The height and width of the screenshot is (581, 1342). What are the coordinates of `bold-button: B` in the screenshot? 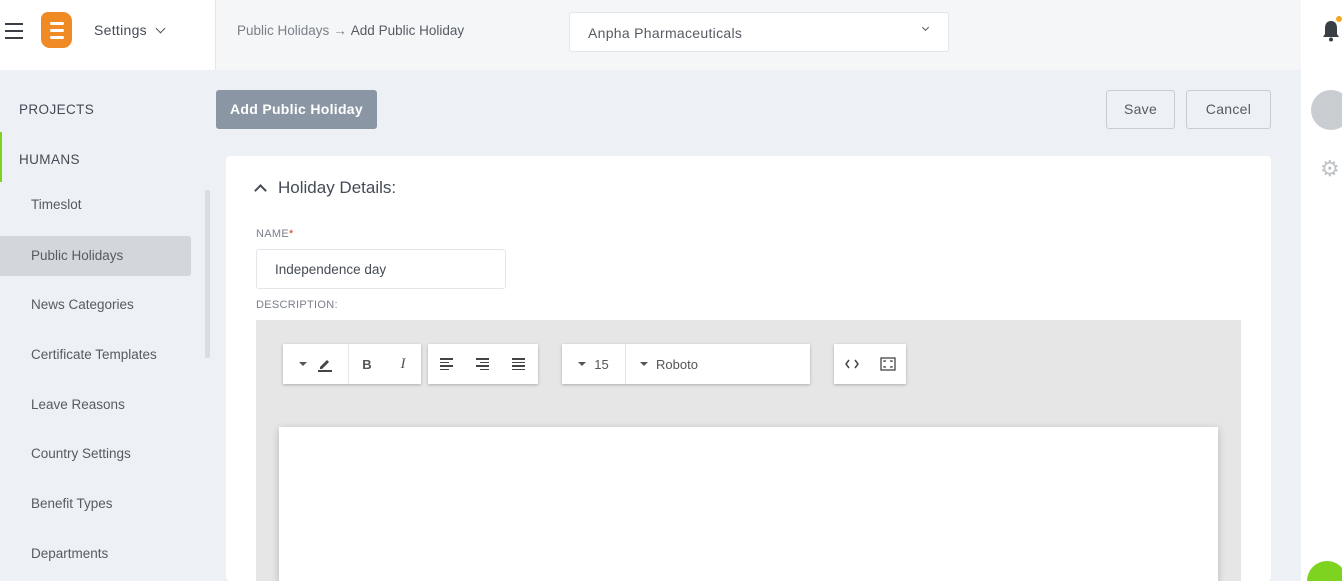 It's located at (367, 364).